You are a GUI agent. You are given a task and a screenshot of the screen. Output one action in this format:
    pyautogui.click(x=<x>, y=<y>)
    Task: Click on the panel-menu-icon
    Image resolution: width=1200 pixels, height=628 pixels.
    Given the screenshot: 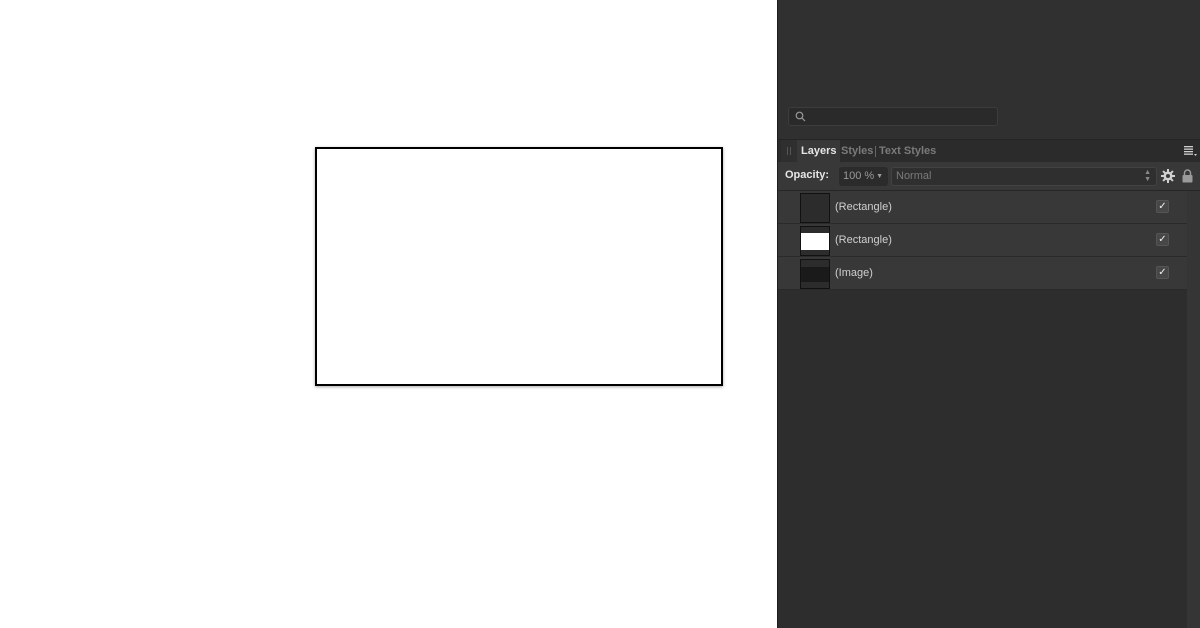 What is the action you would take?
    pyautogui.click(x=1190, y=151)
    